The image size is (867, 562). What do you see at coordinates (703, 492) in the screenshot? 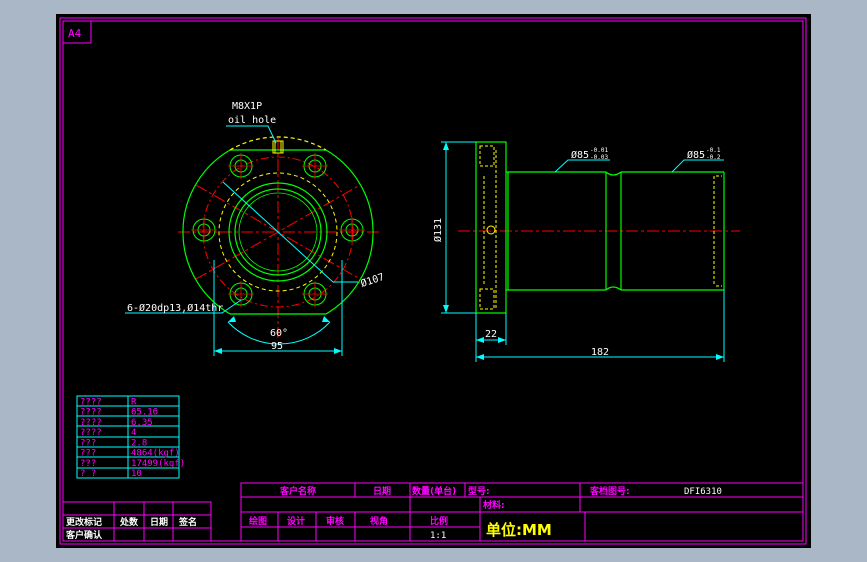
I see `drawing-no-value: DFI6310` at bounding box center [703, 492].